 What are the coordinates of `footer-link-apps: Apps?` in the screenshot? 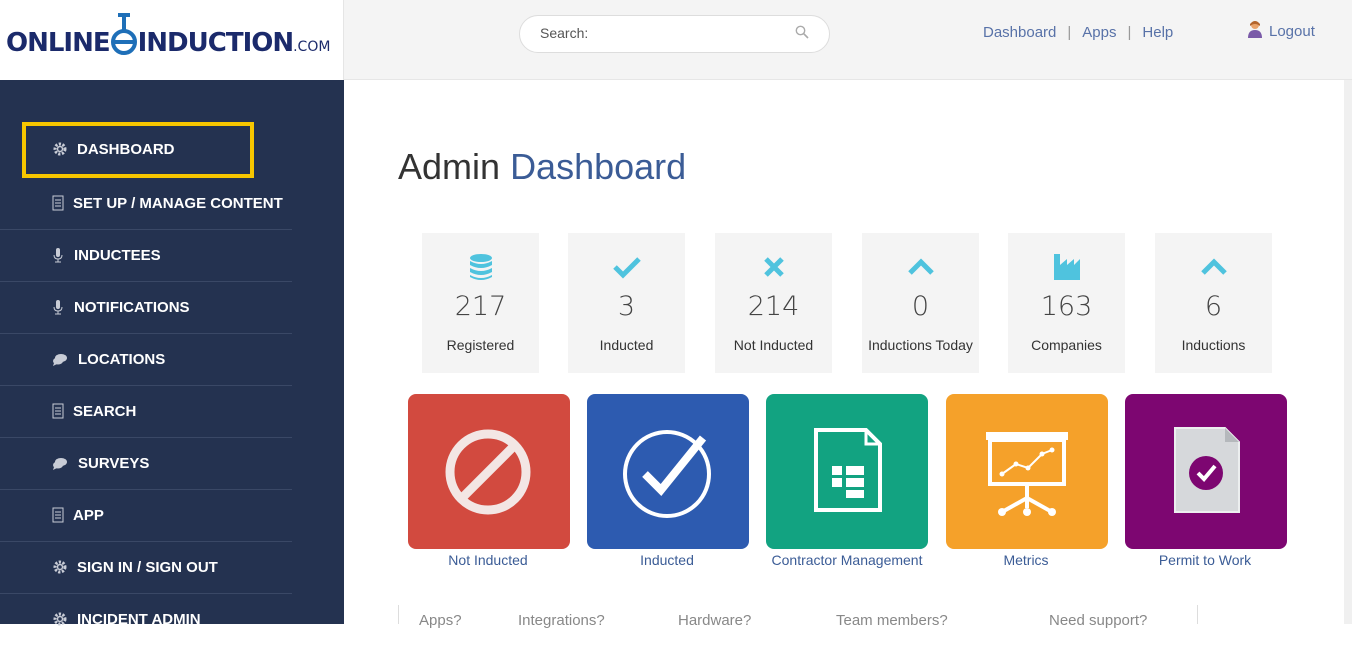 It's located at (440, 620).